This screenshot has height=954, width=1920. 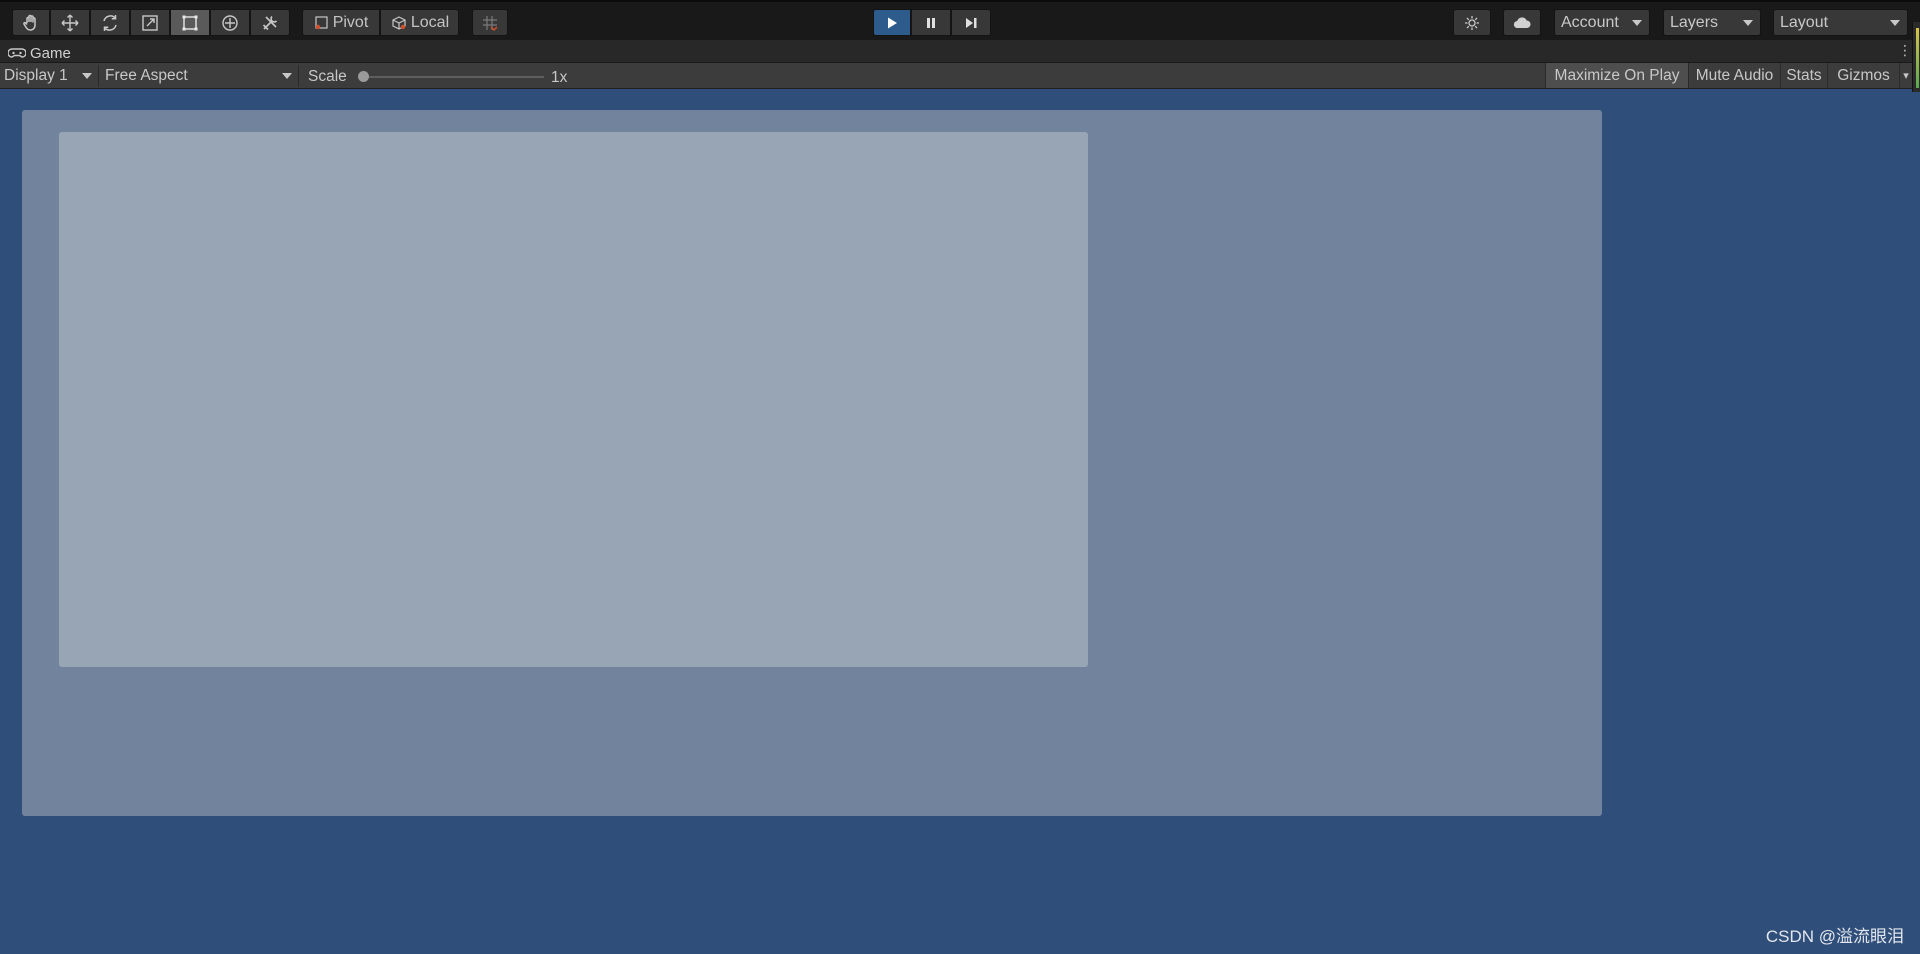 I want to click on custom-tool-button, so click(x=270, y=22).